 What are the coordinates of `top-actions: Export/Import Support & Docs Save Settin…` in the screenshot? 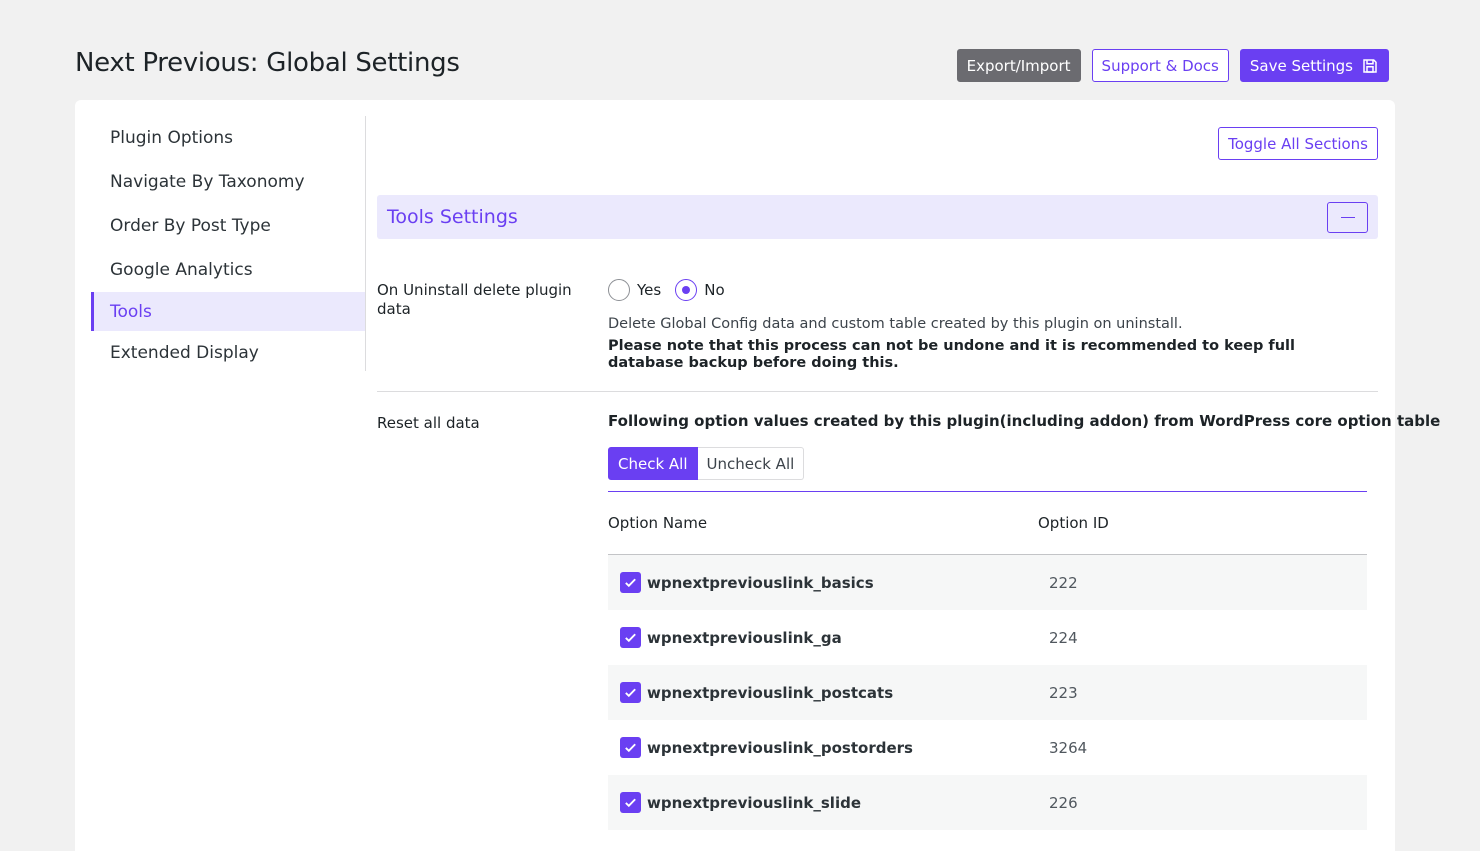 It's located at (1172, 65).